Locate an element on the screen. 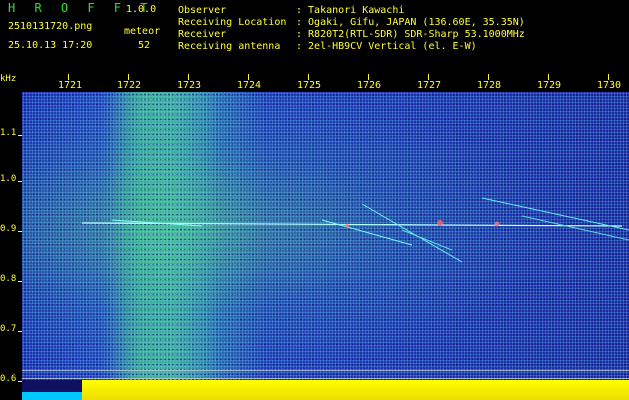 This screenshot has width=629, height=400. freq-tick-label: 1.0 is located at coordinates (8, 179).